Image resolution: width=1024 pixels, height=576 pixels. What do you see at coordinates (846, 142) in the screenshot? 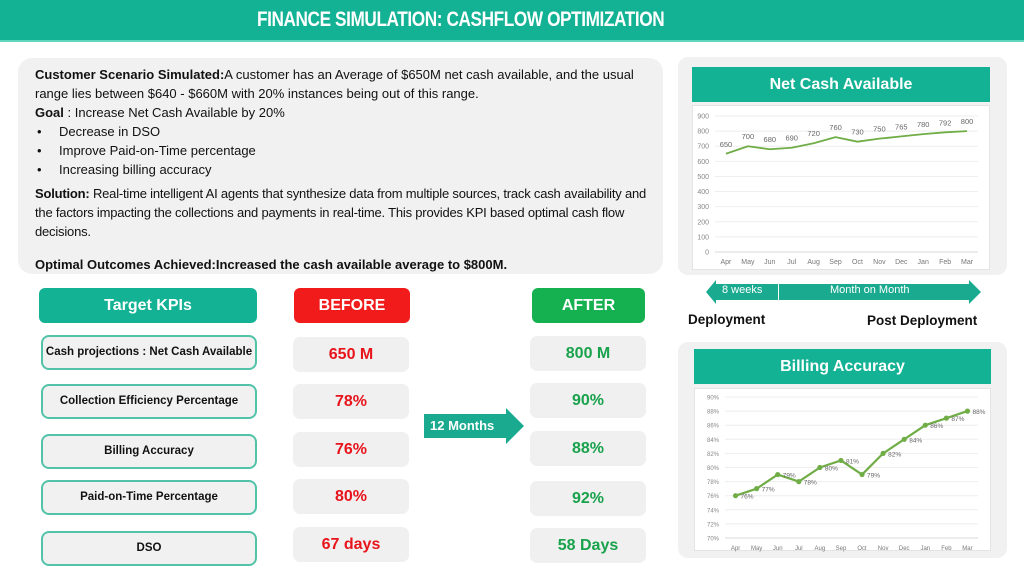
I see `series-line` at bounding box center [846, 142].